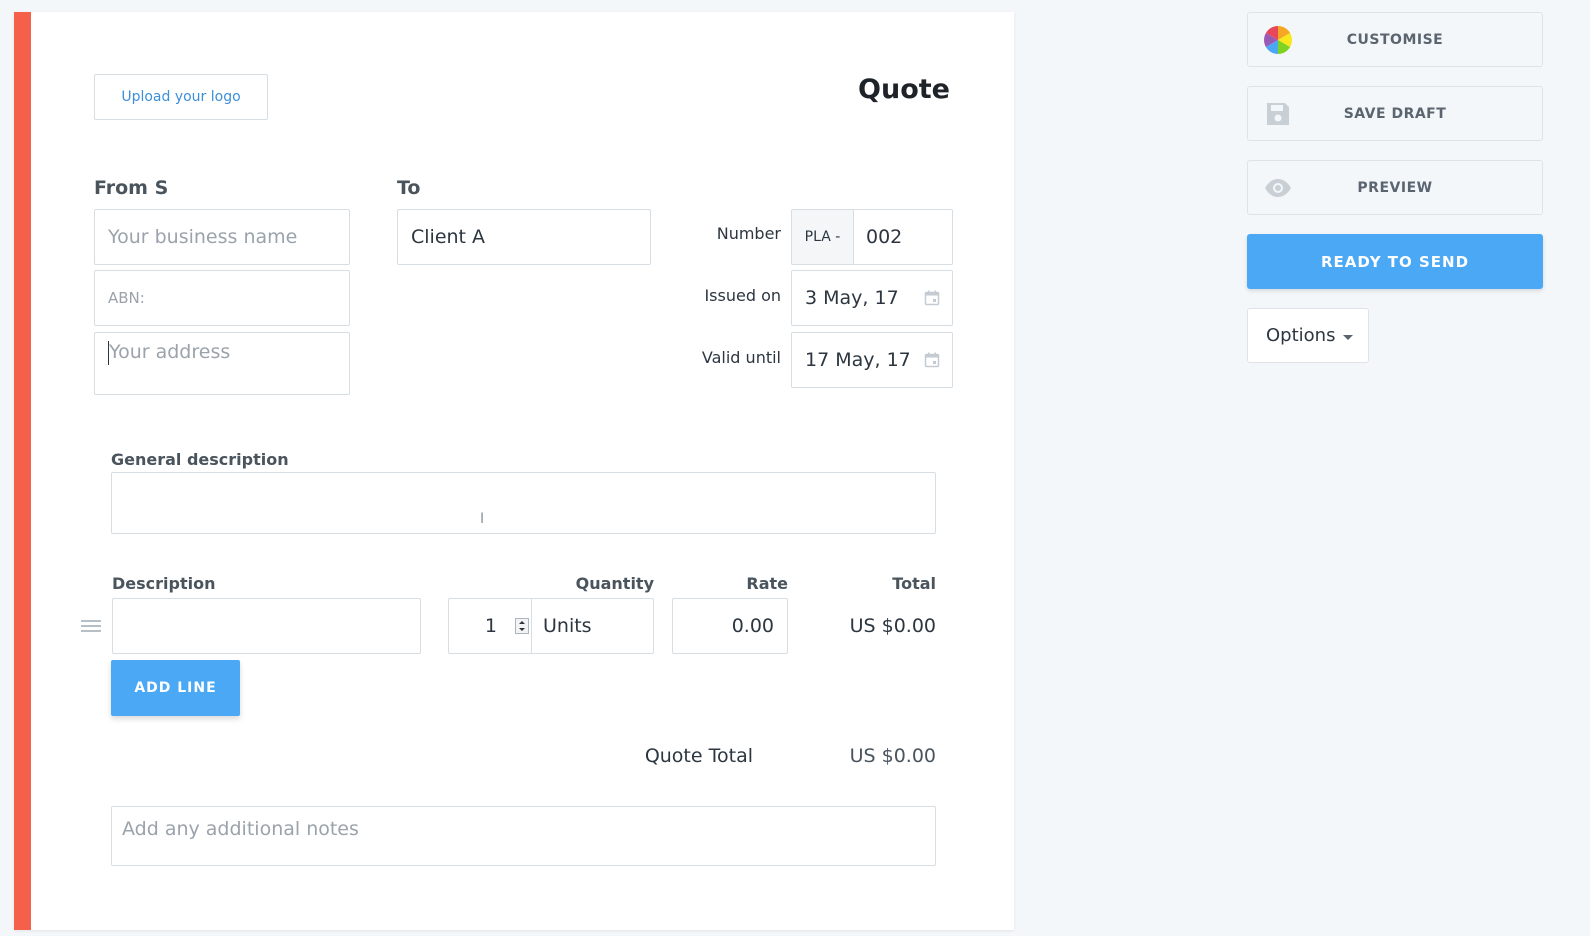 The image size is (1590, 936). What do you see at coordinates (1278, 39) in the screenshot?
I see `color-wheel-icon` at bounding box center [1278, 39].